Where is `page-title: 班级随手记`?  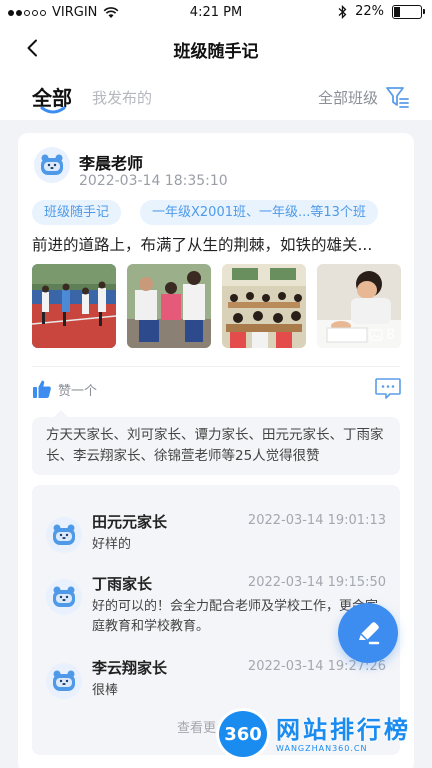 page-title: 班级随手记 is located at coordinates (216, 52).